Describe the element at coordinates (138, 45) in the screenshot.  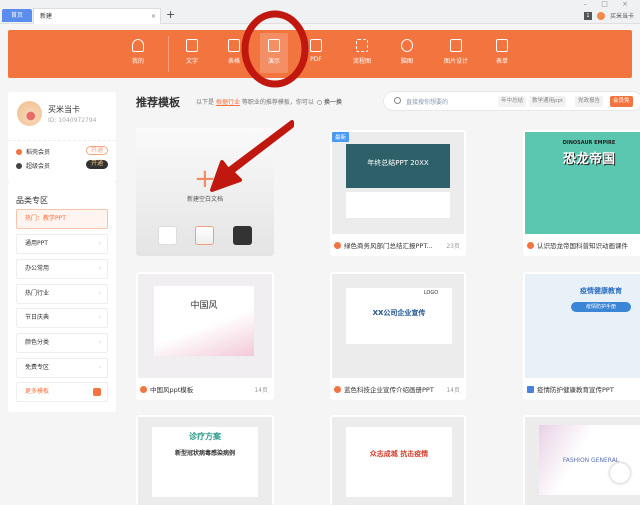
I see `star-icon` at that location.